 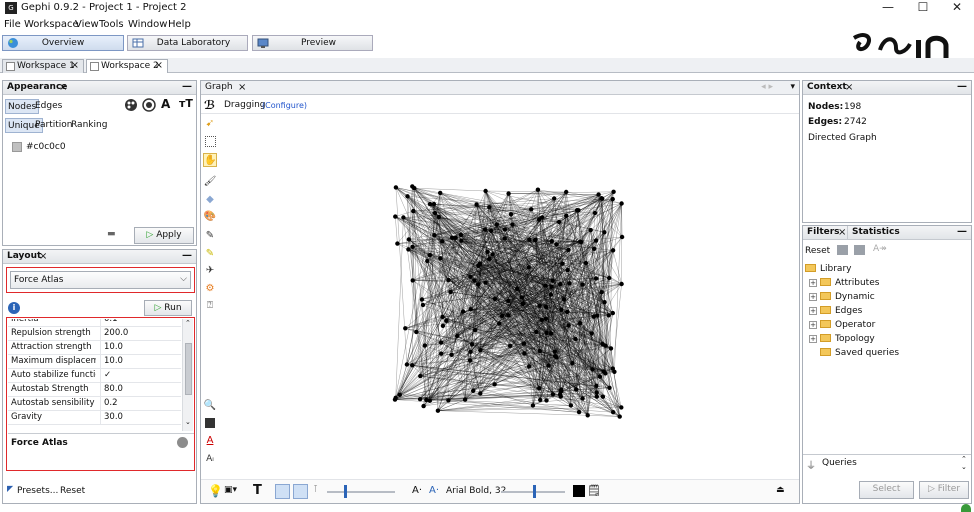 What do you see at coordinates (111, 24) in the screenshot?
I see `menu-tools: Tools` at bounding box center [111, 24].